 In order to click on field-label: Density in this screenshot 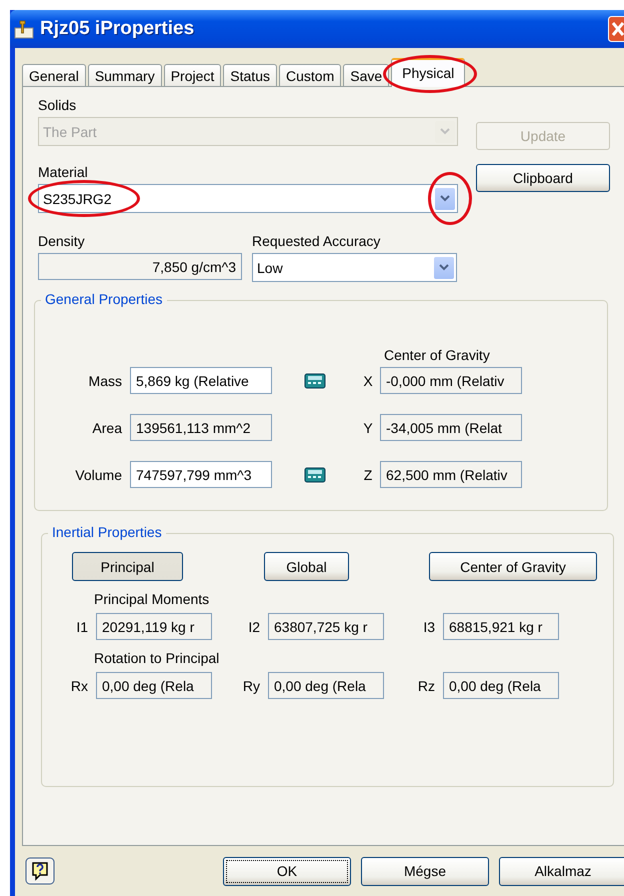, I will do `click(61, 242)`.